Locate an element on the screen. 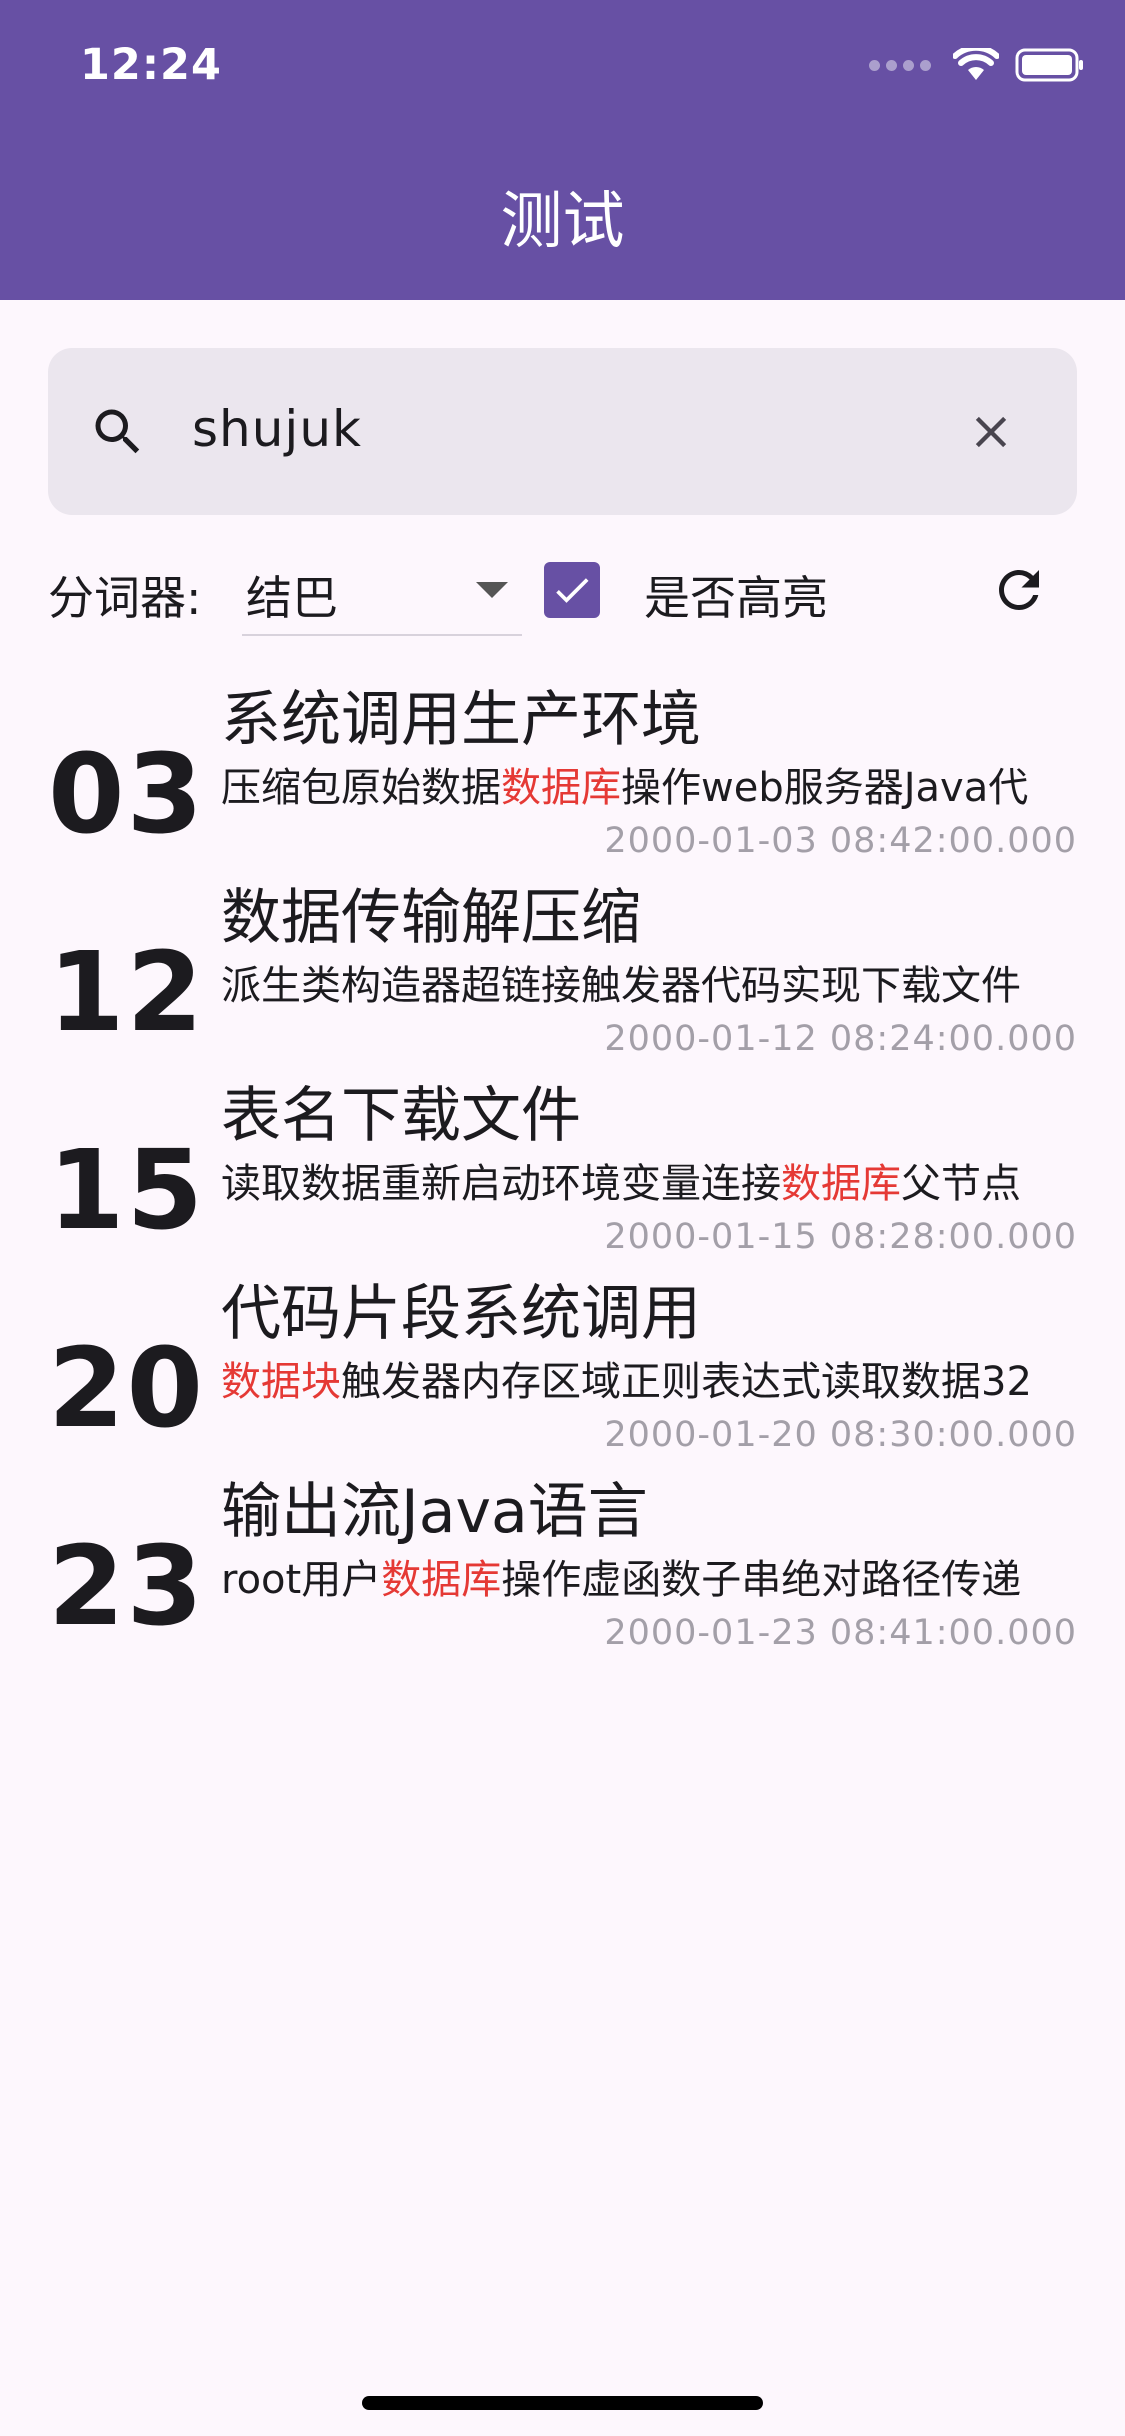  highlight-checkbox is located at coordinates (572, 590).